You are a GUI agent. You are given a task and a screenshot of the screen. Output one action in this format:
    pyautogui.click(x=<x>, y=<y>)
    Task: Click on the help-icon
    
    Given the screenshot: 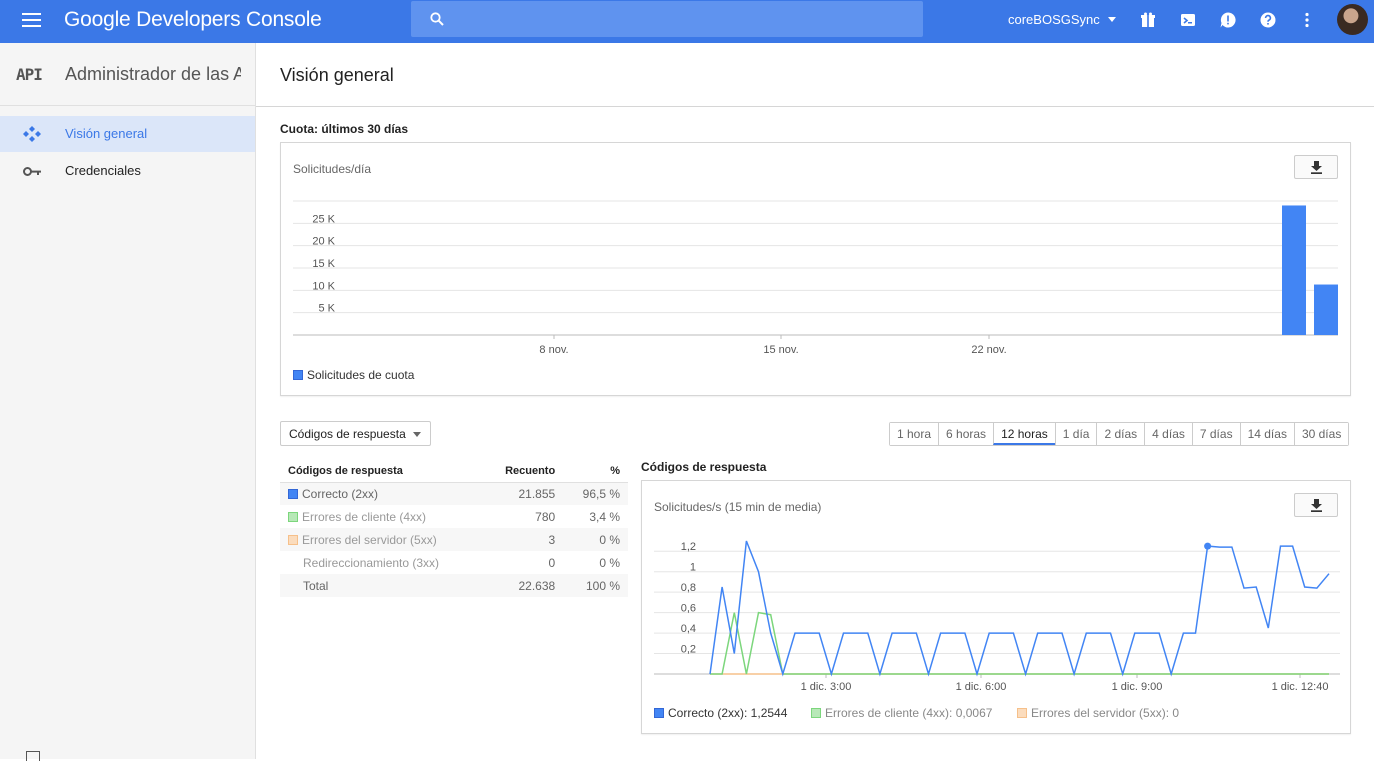 What is the action you would take?
    pyautogui.click(x=1268, y=20)
    